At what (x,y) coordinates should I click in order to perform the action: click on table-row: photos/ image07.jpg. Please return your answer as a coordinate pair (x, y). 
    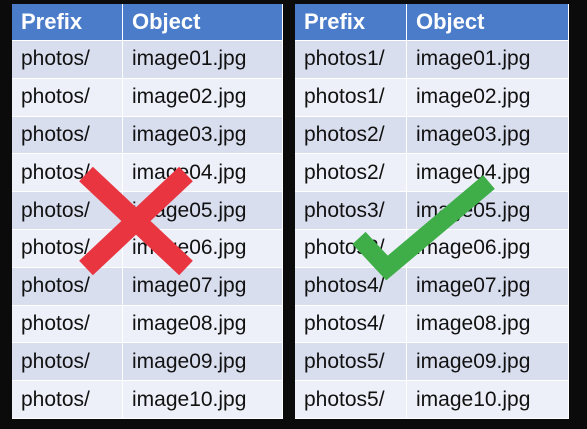
    Looking at the image, I should click on (147, 286).